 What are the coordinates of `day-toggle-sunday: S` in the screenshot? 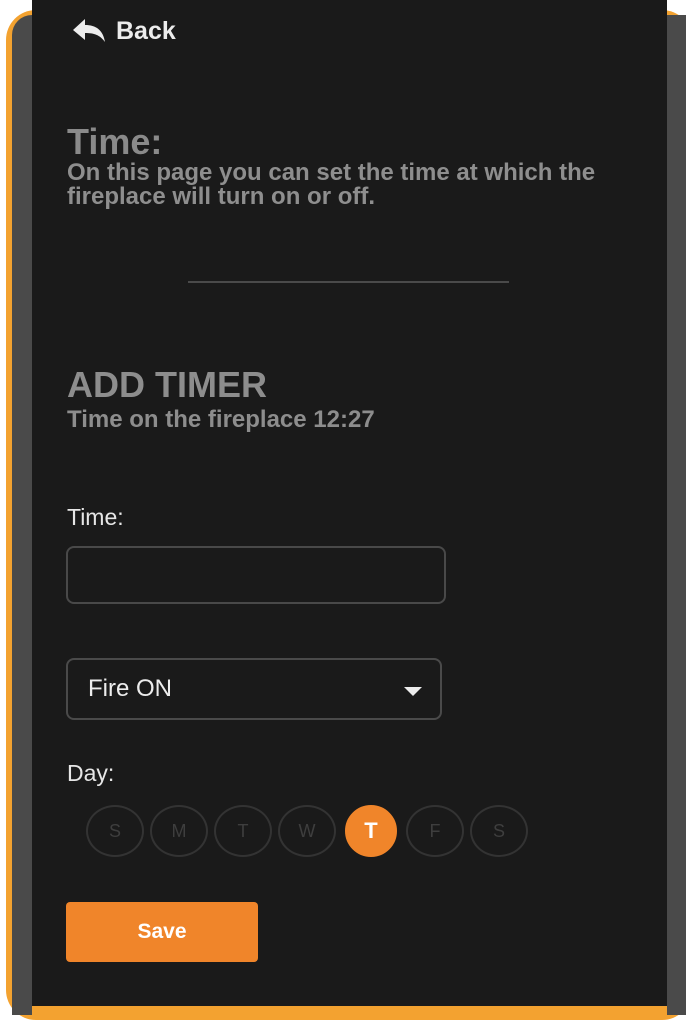 It's located at (115, 831).